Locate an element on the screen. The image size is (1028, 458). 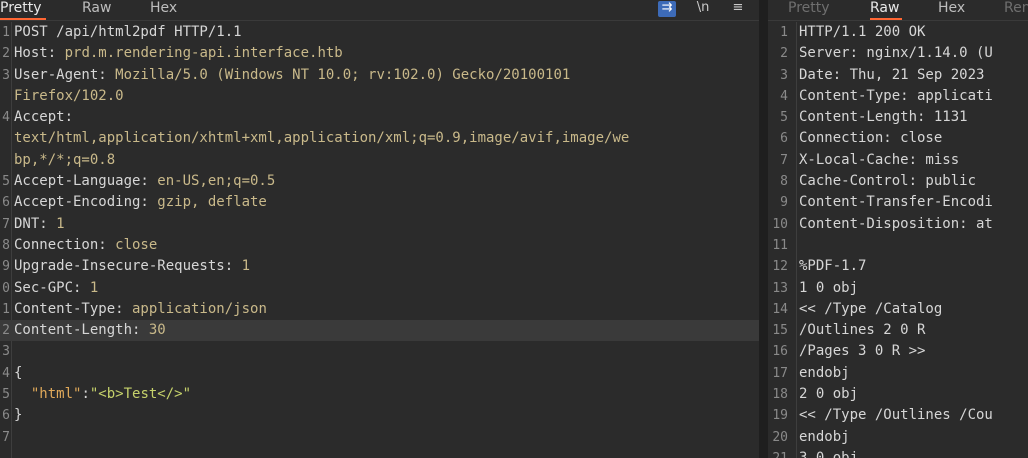
response-line: 4 Content-Type: applicati is located at coordinates (898, 96).